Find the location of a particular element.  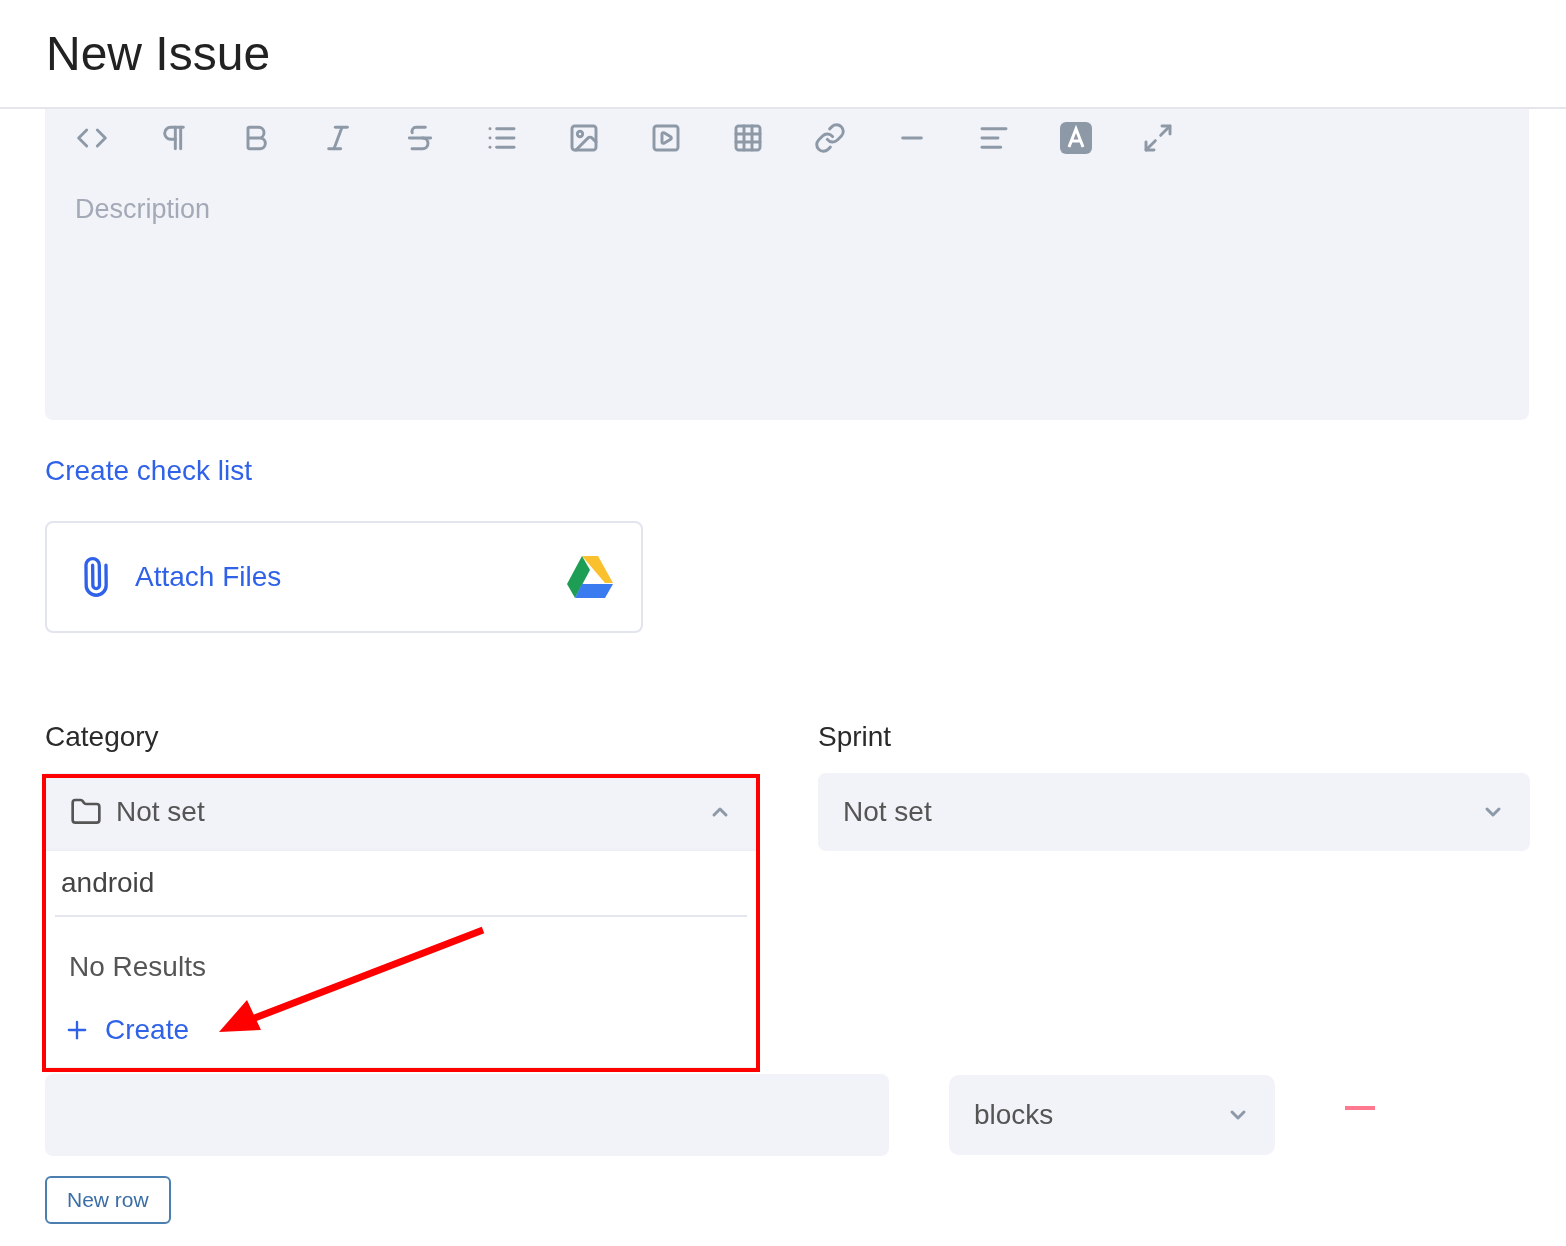

field-label: Sprint is located at coordinates (855, 737).